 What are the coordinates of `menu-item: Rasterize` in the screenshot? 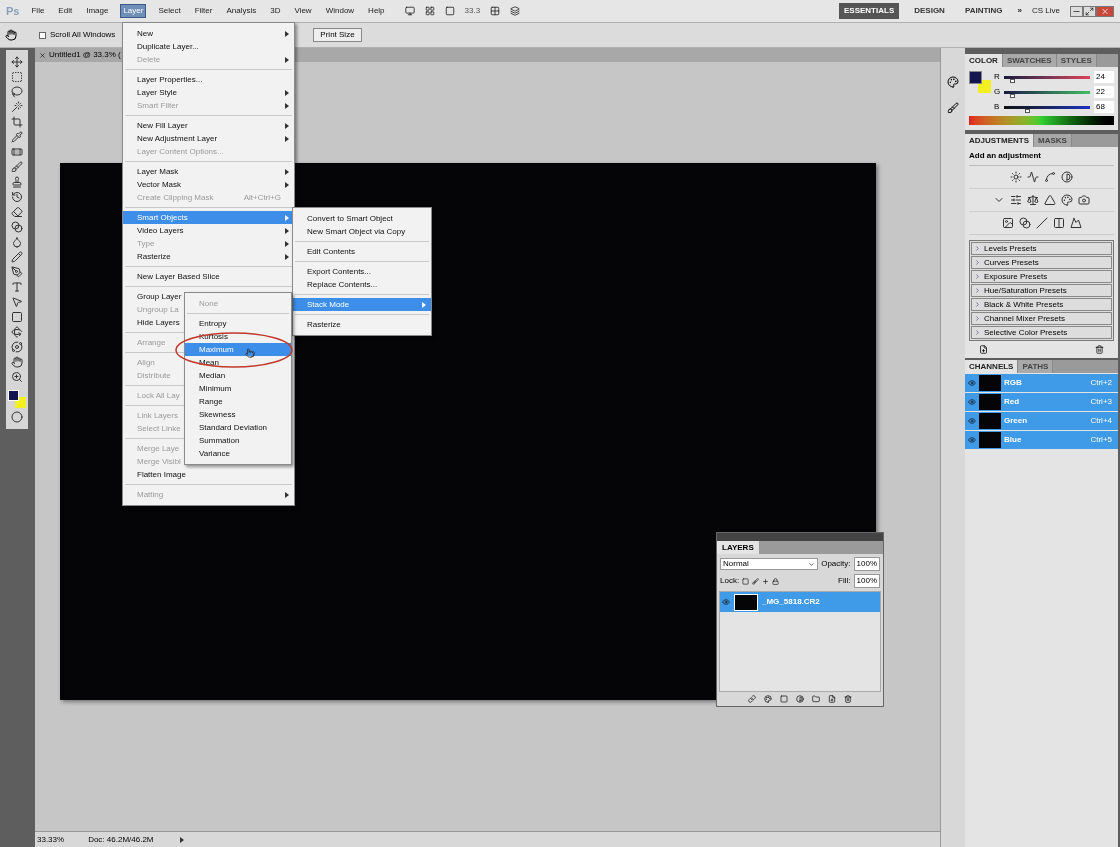 It's located at (362, 324).